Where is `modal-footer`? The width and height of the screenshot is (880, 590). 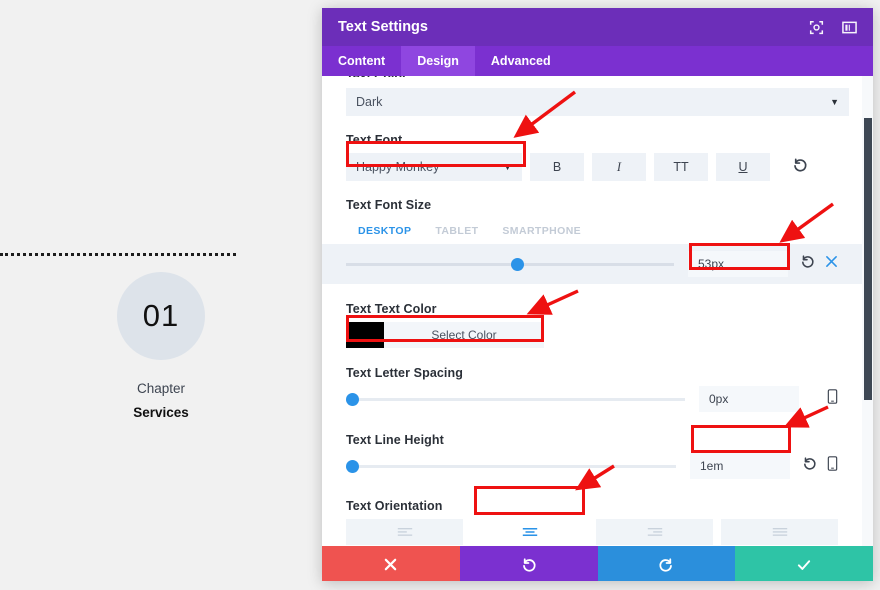 modal-footer is located at coordinates (597, 563).